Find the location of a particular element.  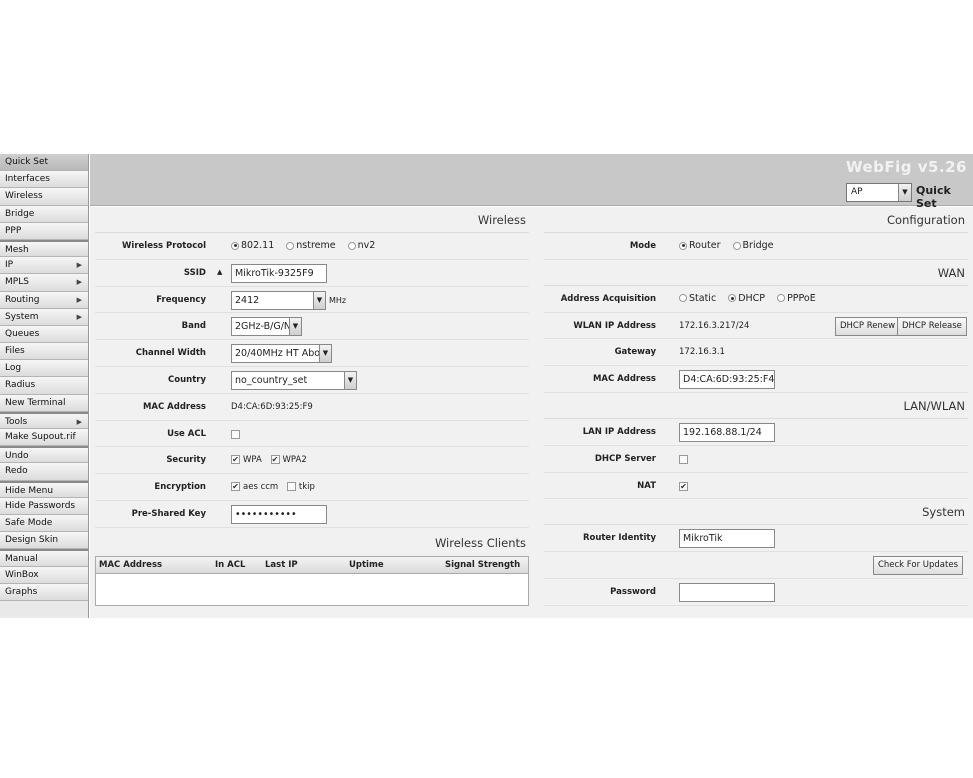

use-acl-checkbox is located at coordinates (235, 434).